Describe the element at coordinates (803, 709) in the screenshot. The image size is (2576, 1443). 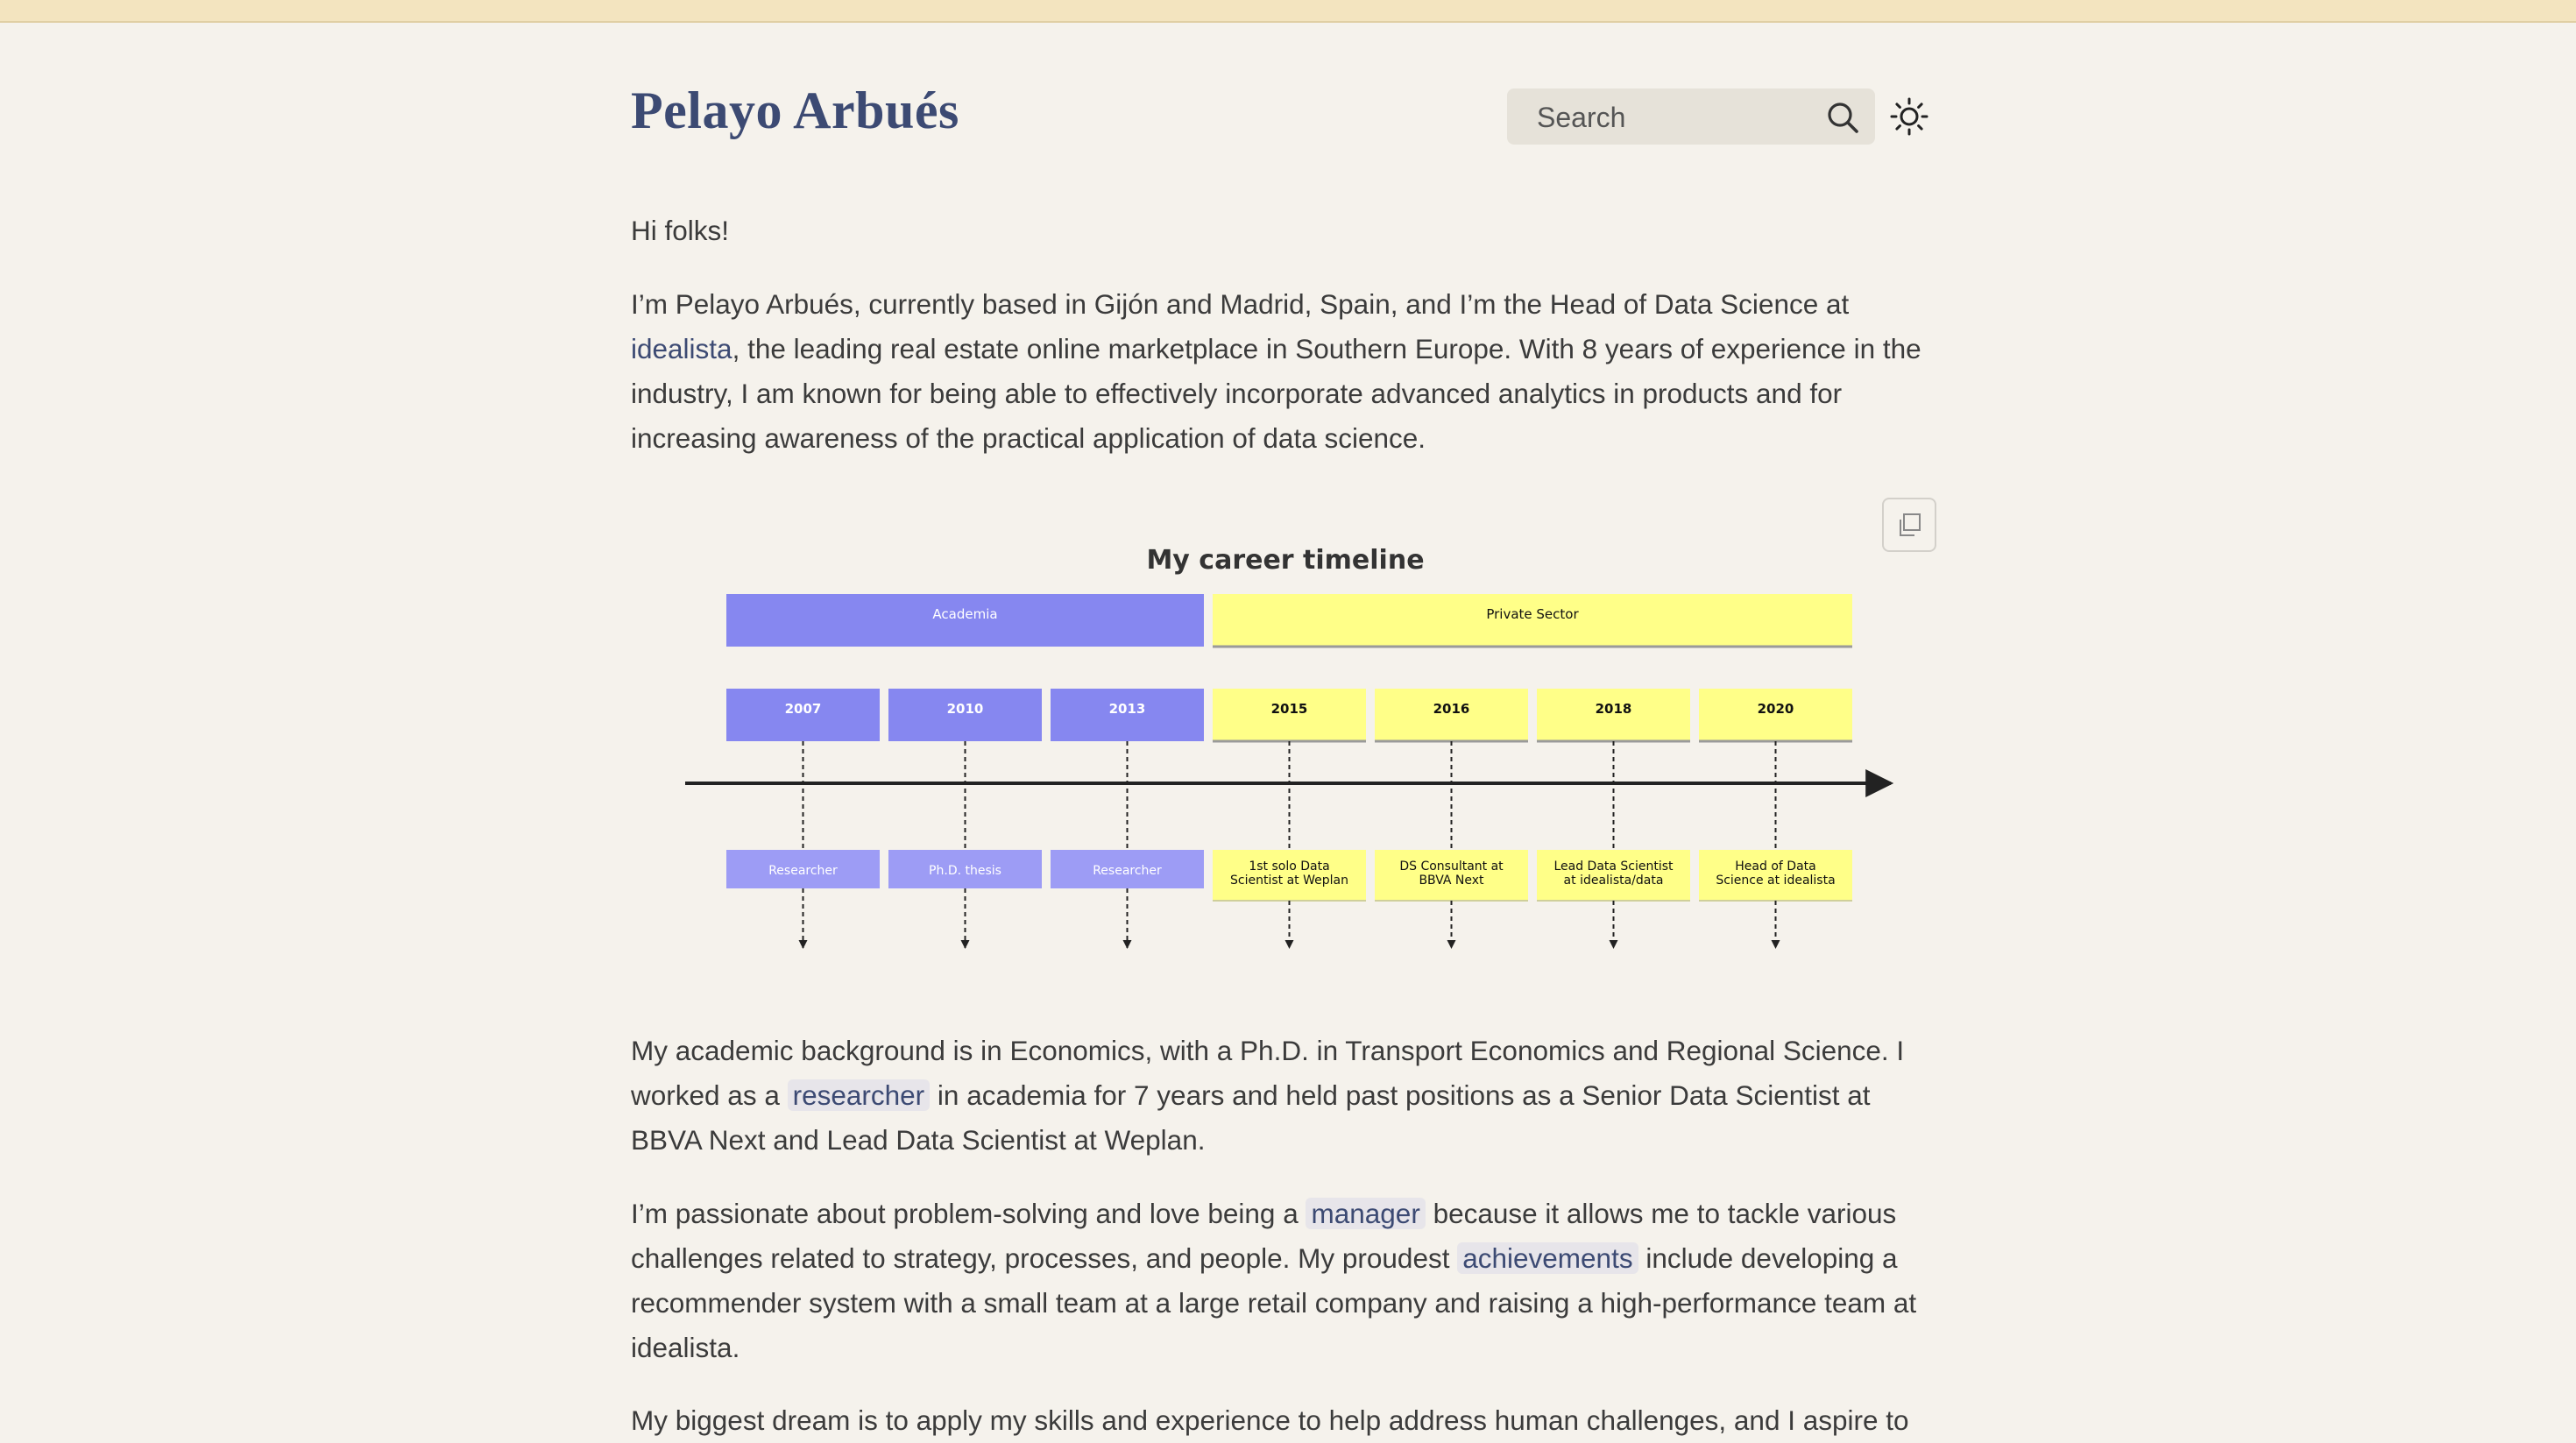
I see `year-label: 2007` at that location.